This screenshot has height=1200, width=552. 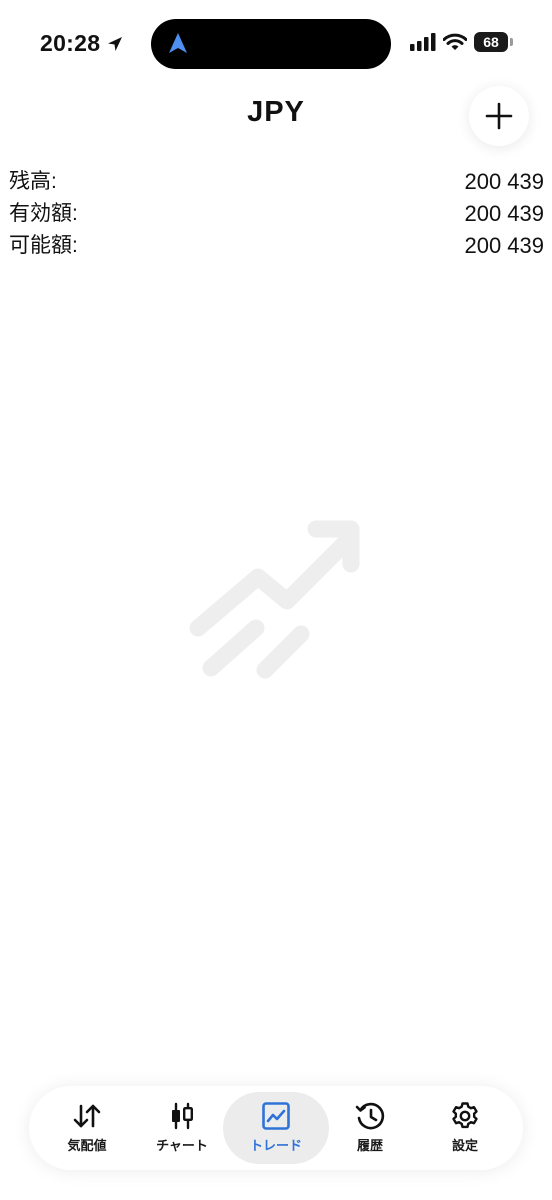 What do you see at coordinates (271, 44) in the screenshot?
I see `dynamic-island` at bounding box center [271, 44].